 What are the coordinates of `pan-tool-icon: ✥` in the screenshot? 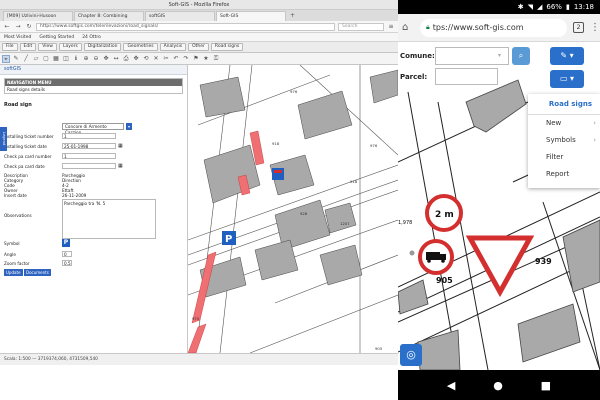 It's located at (106, 59).